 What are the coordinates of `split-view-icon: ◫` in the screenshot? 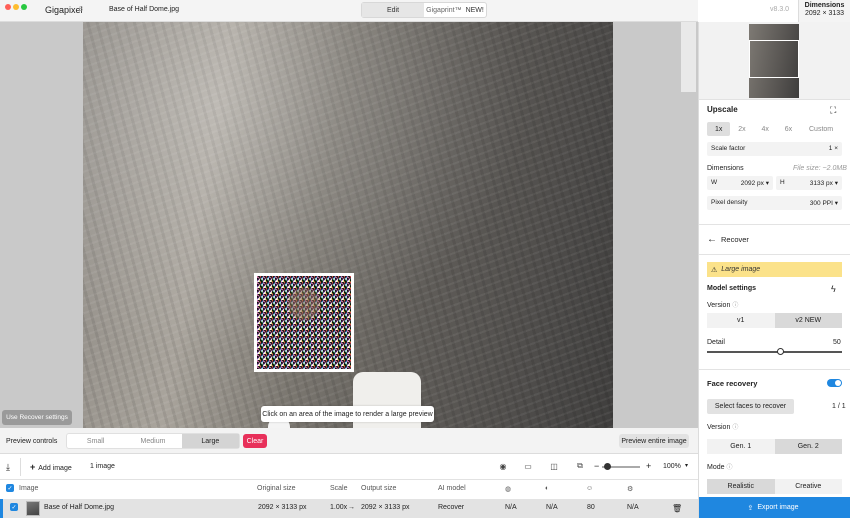 It's located at (554, 466).